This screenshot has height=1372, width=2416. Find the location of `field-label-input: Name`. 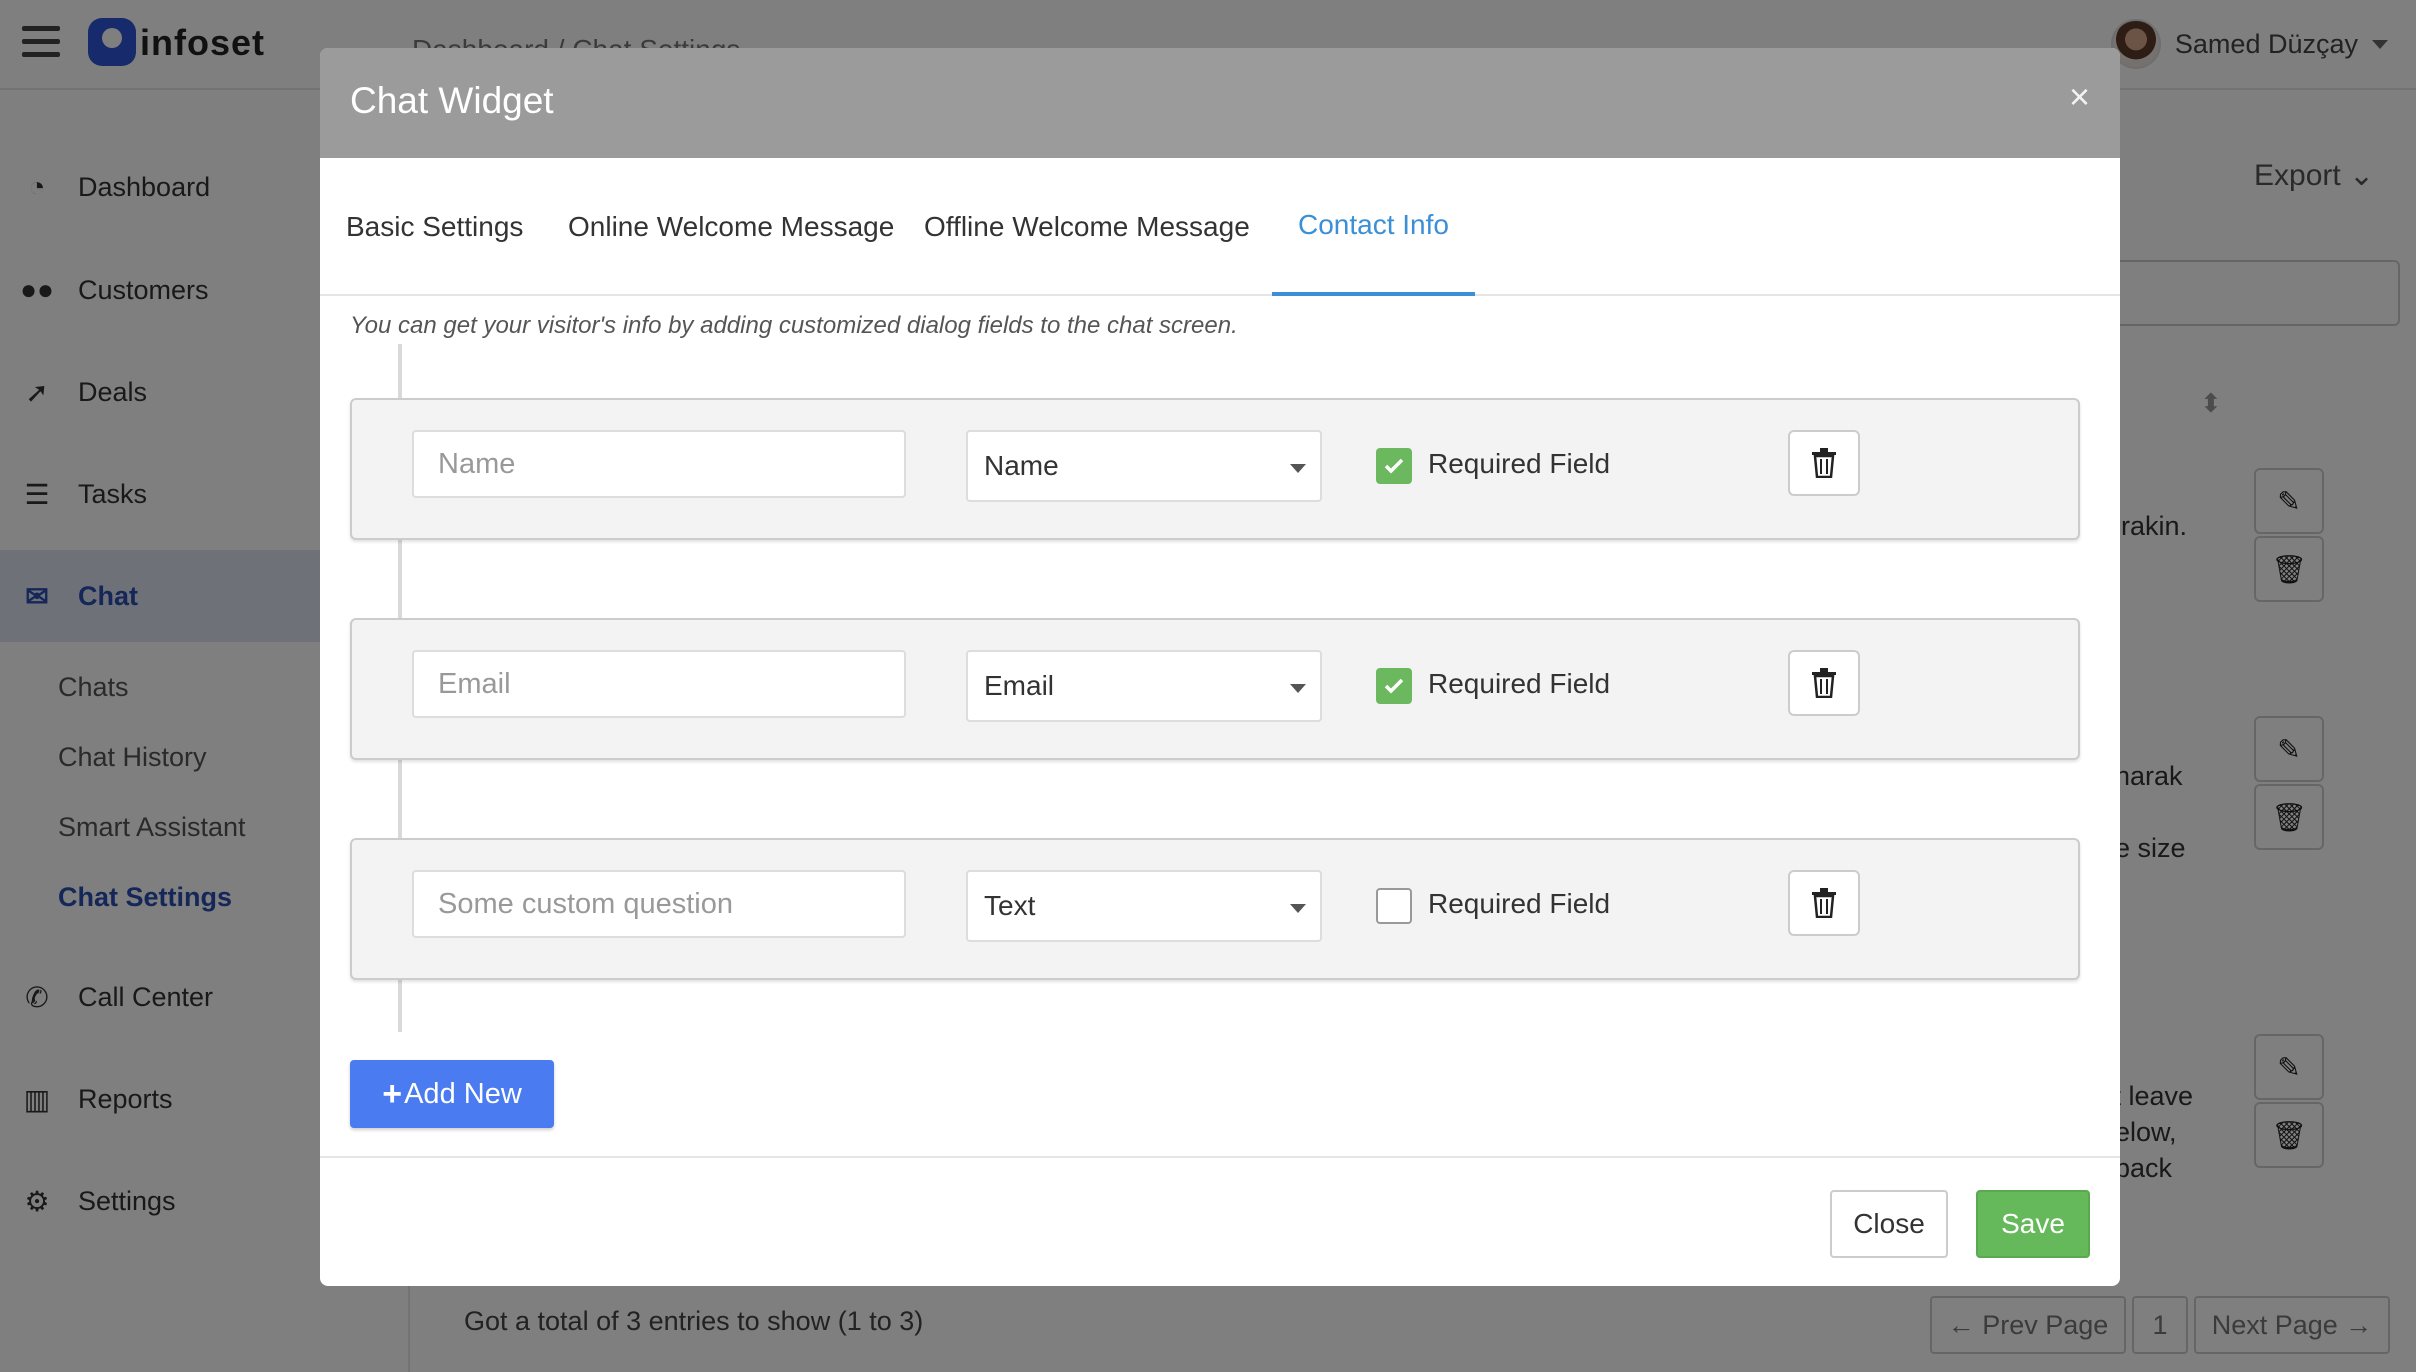

field-label-input: Name is located at coordinates (659, 464).